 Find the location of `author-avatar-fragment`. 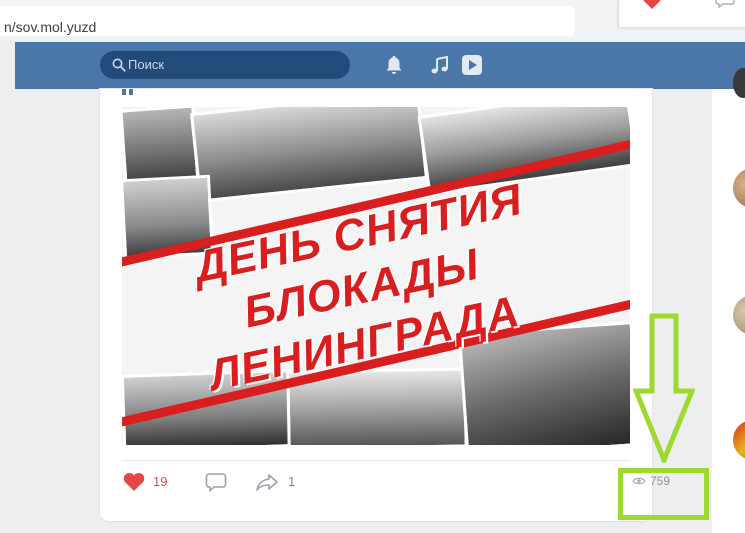

author-avatar-fragment is located at coordinates (128, 92).